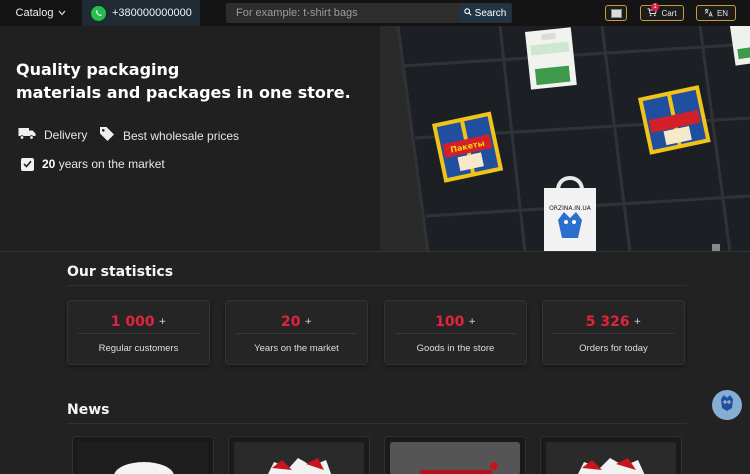 The height and width of the screenshot is (474, 750). What do you see at coordinates (120, 272) in the screenshot?
I see `statistics-title: Our statistics` at bounding box center [120, 272].